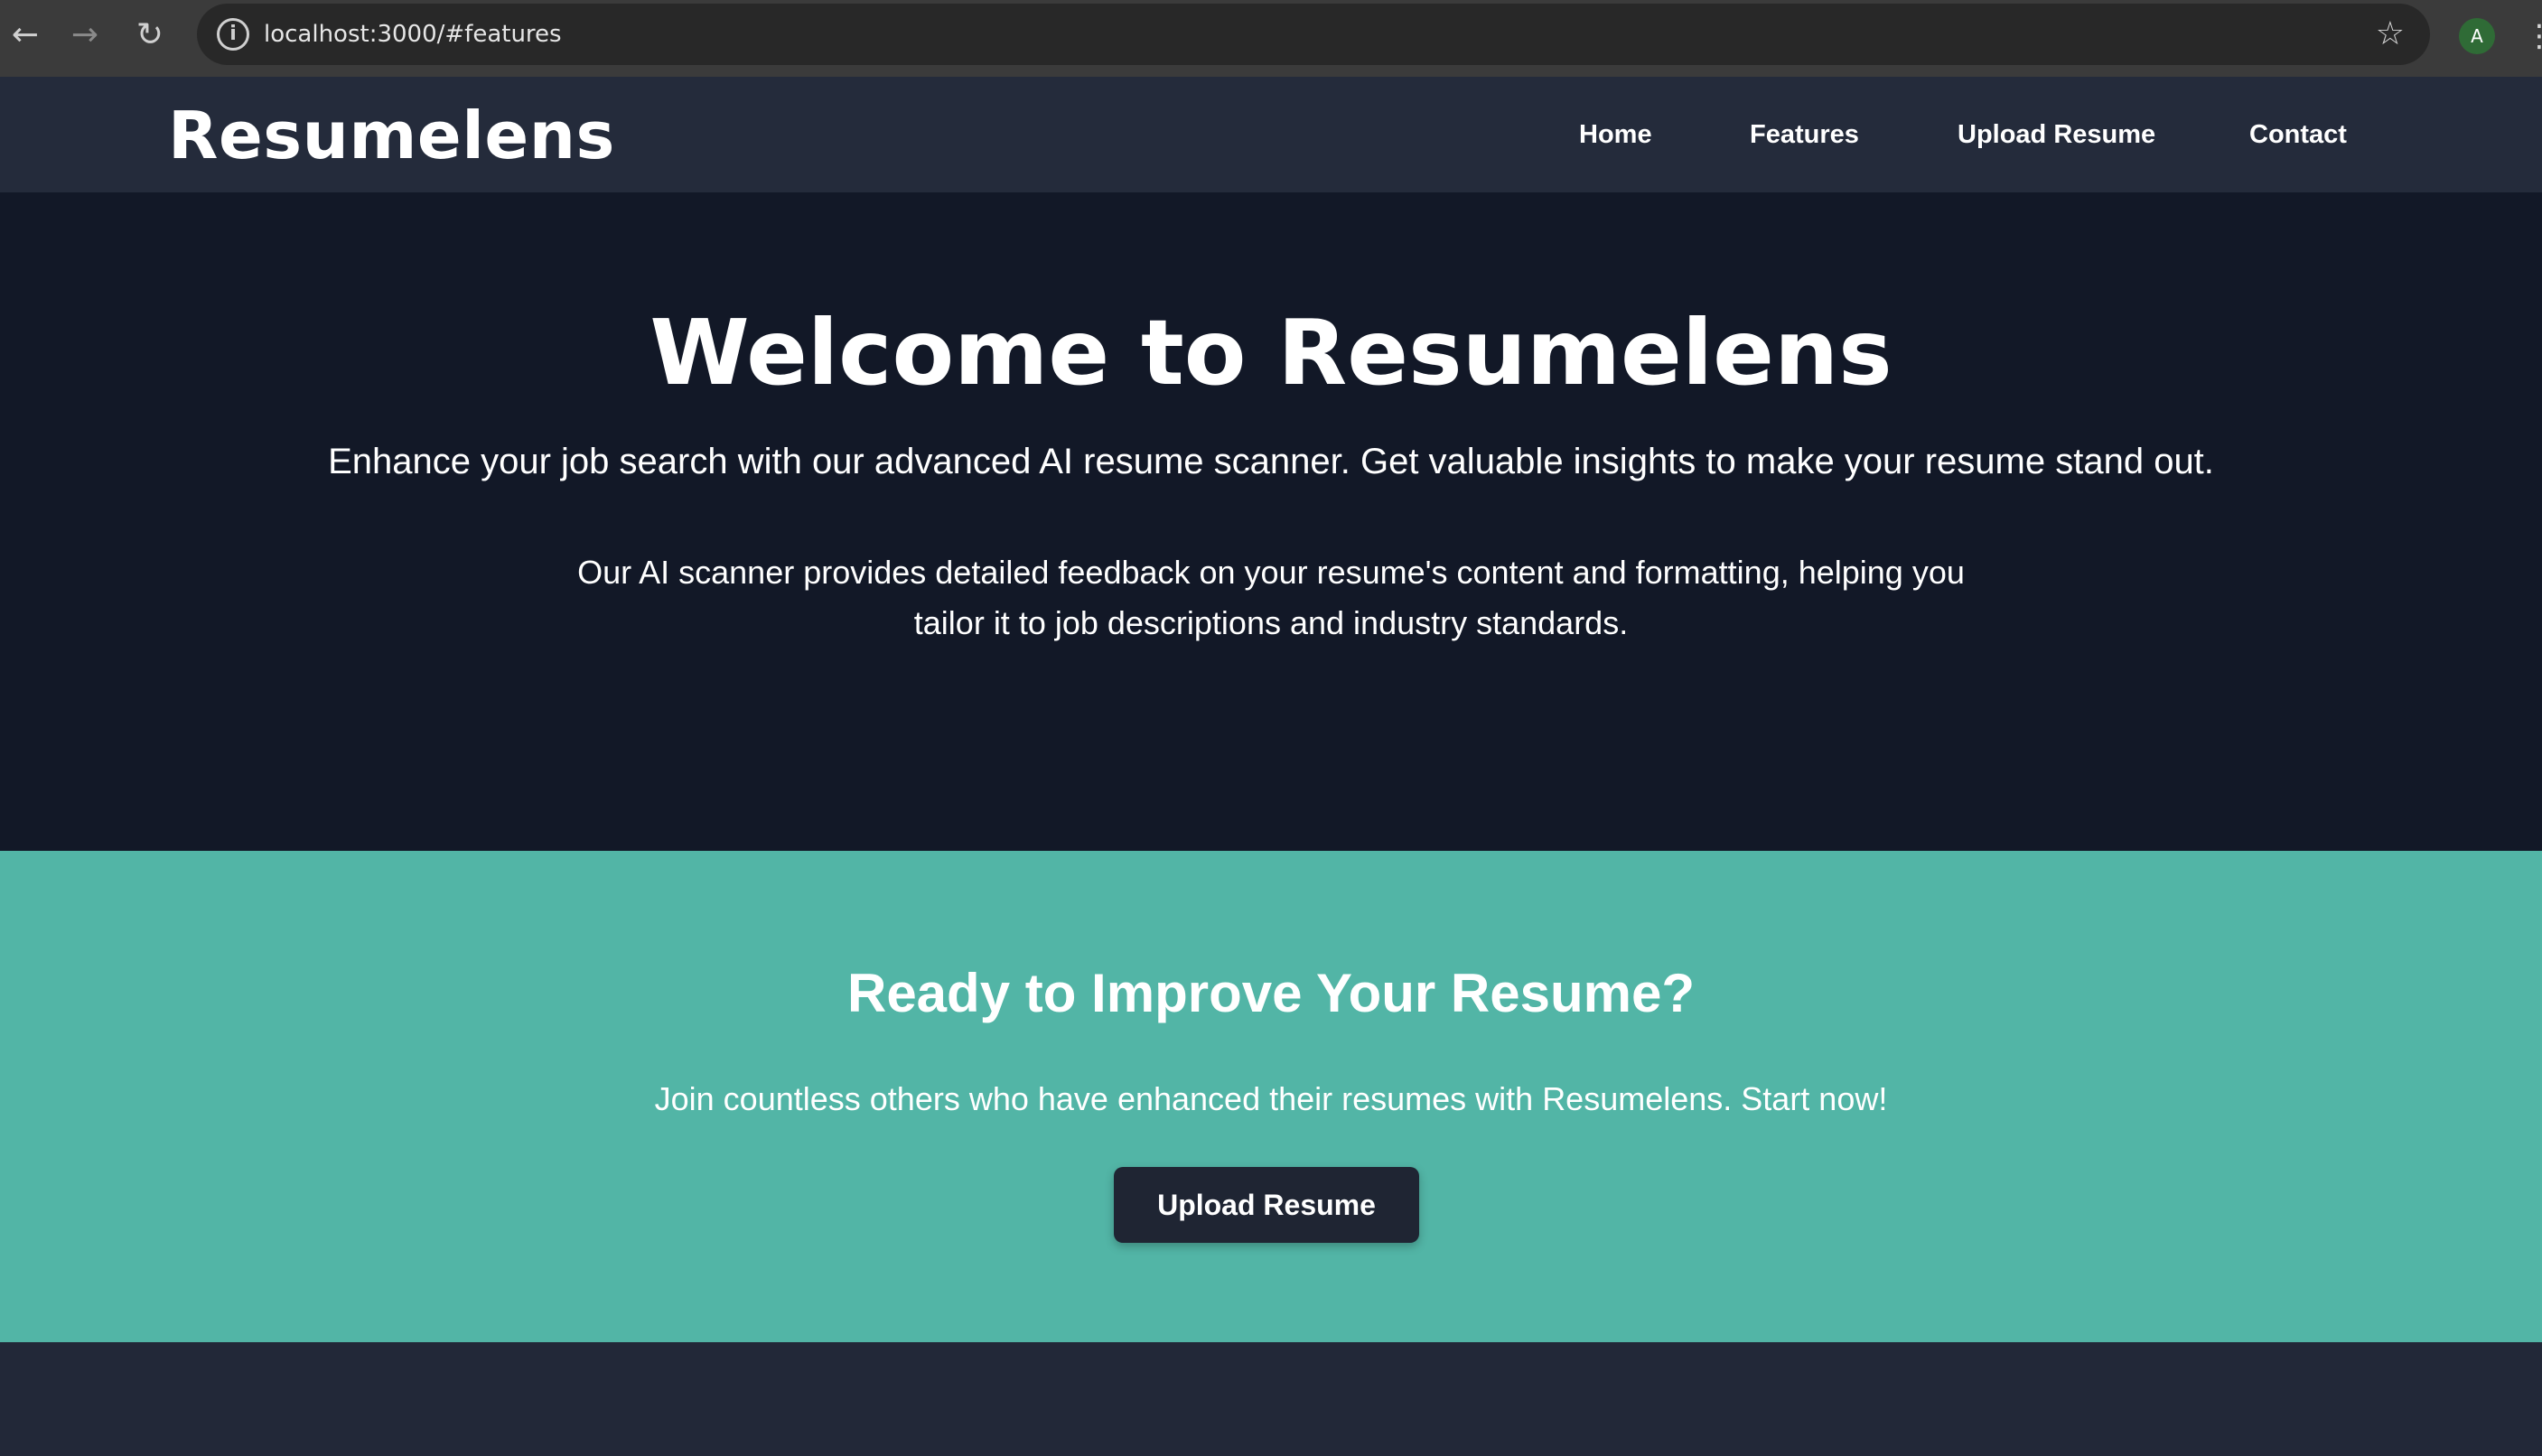 The width and height of the screenshot is (2542, 1456). What do you see at coordinates (1266, 1205) in the screenshot?
I see `upload-resume-button: Upload Resume` at bounding box center [1266, 1205].